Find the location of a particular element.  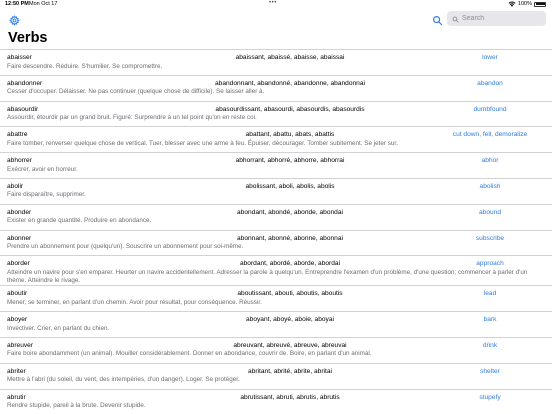

verb-definition: Invectiver. Crier, en parlant du chien. is located at coordinates (58, 328).